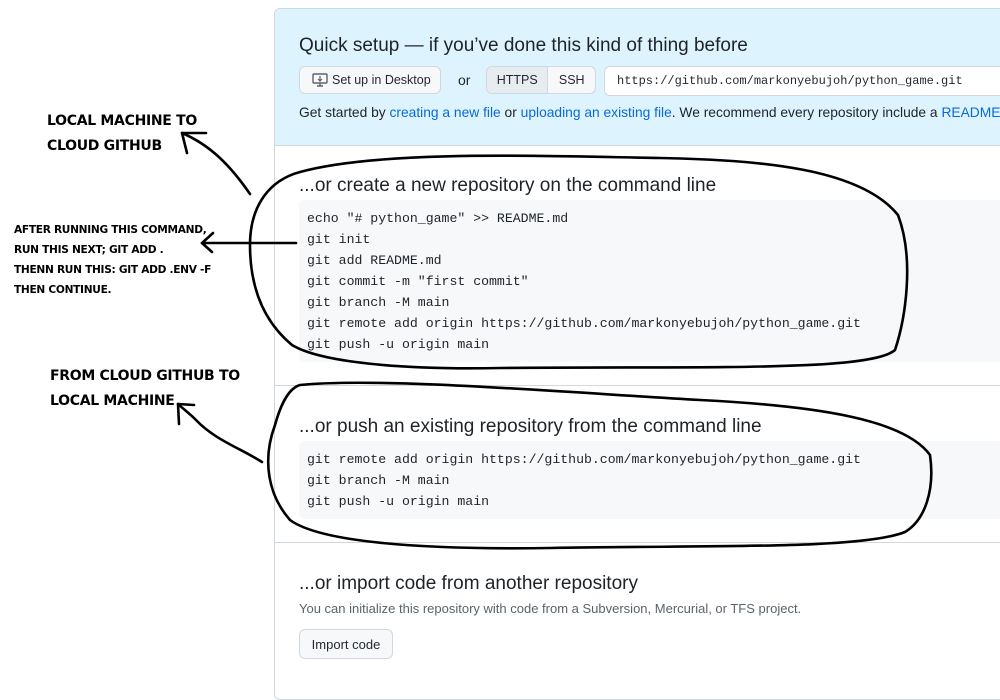 The width and height of the screenshot is (1000, 700). Describe the element at coordinates (339, 239) in the screenshot. I see `code-line: git init` at that location.